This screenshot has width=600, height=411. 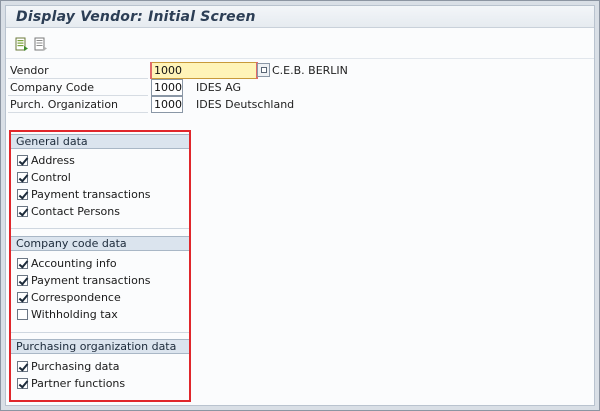 What do you see at coordinates (22, 211) in the screenshot?
I see `contact-persons-checkbox` at bounding box center [22, 211].